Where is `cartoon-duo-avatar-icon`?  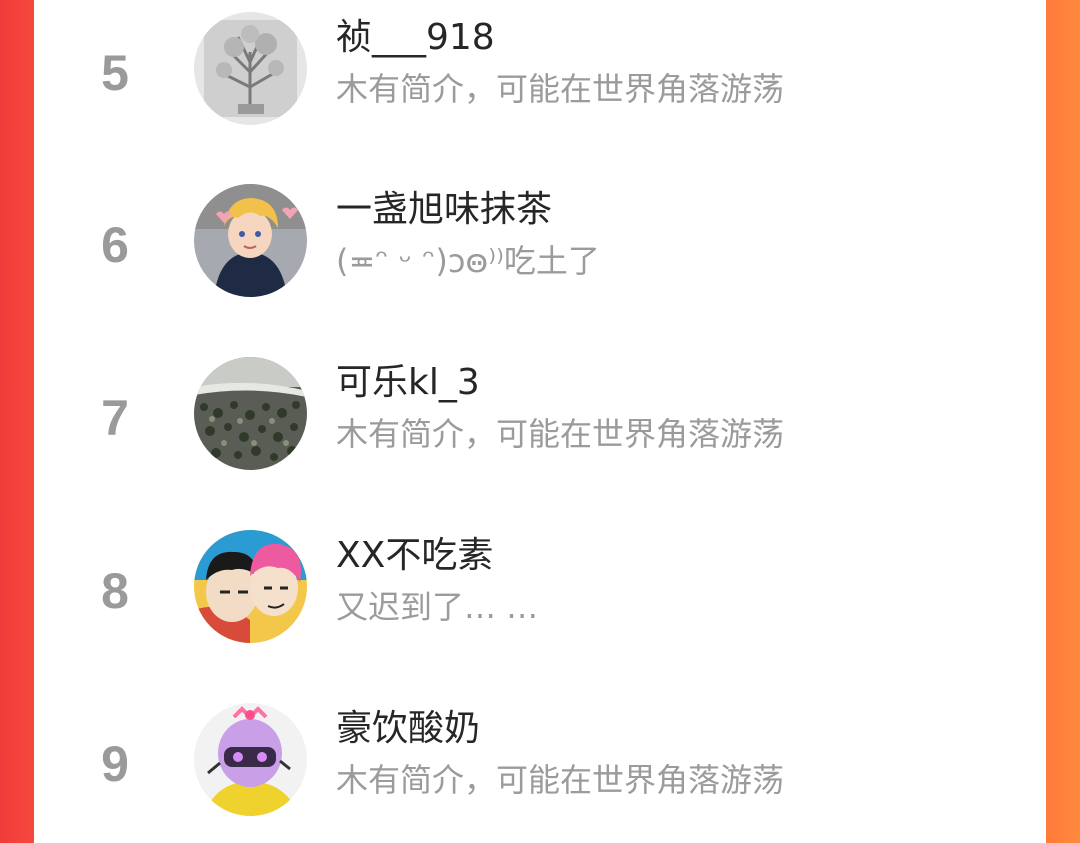 cartoon-duo-avatar-icon is located at coordinates (250, 586).